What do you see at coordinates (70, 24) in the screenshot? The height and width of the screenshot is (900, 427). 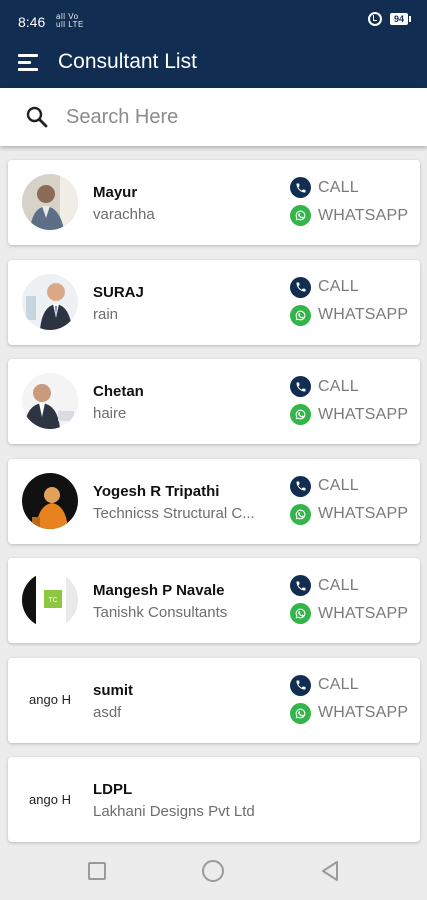 I see `network-label-bottom: ull LTE` at bounding box center [70, 24].